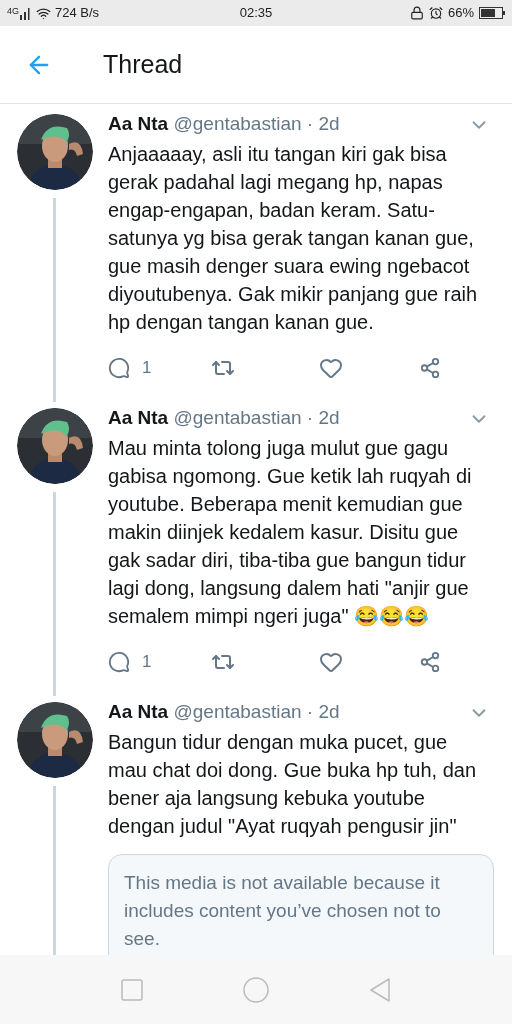 The width and height of the screenshot is (512, 1024). I want to click on media-notice: This media is not available because it includes content you’ve chosen not to see., so click(301, 904).